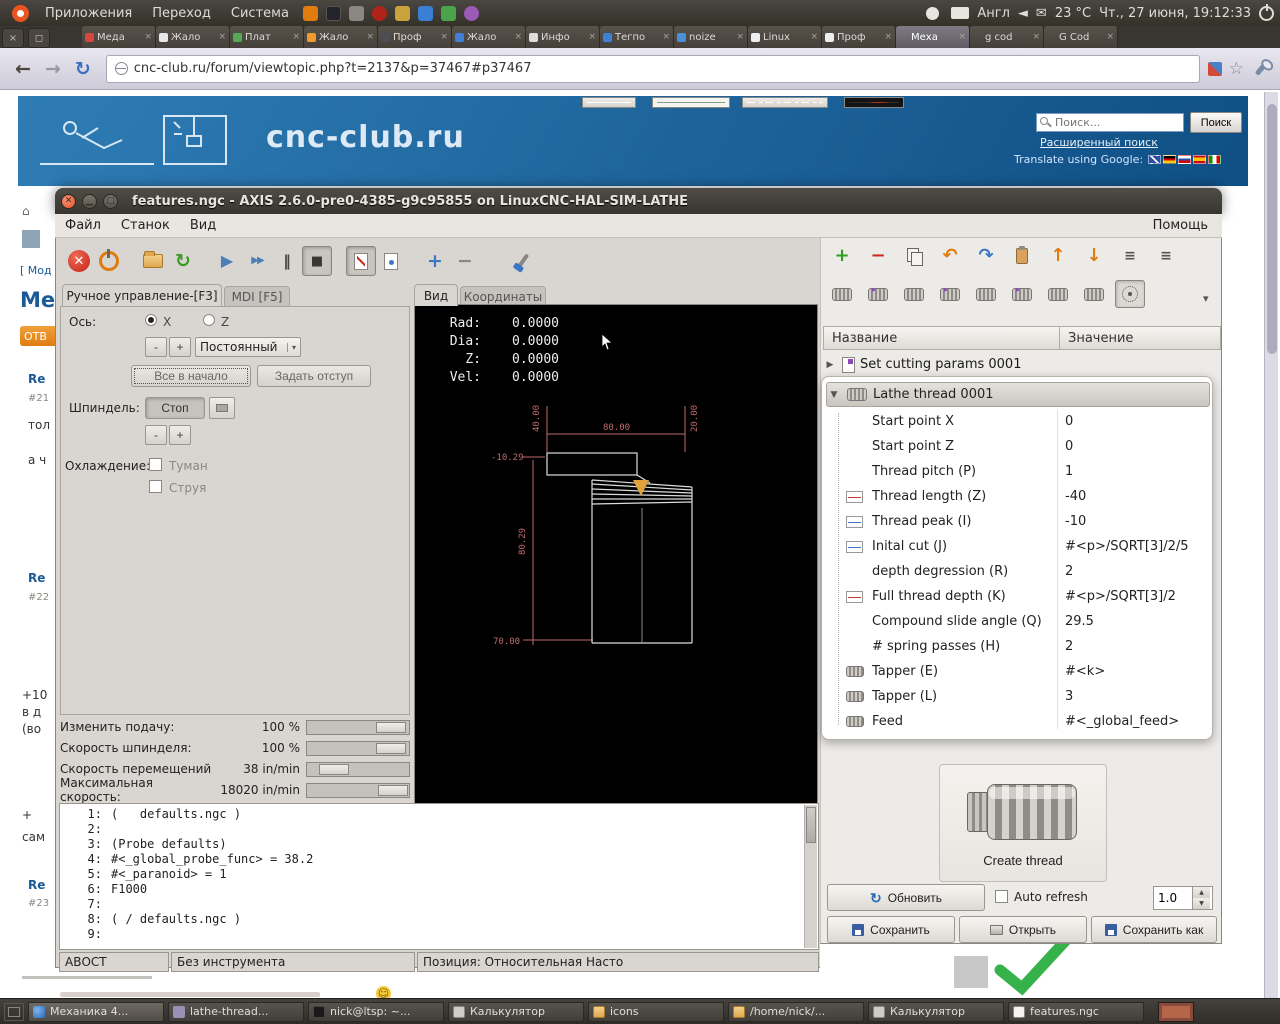  I want to click on url-bar, so click(652, 68).